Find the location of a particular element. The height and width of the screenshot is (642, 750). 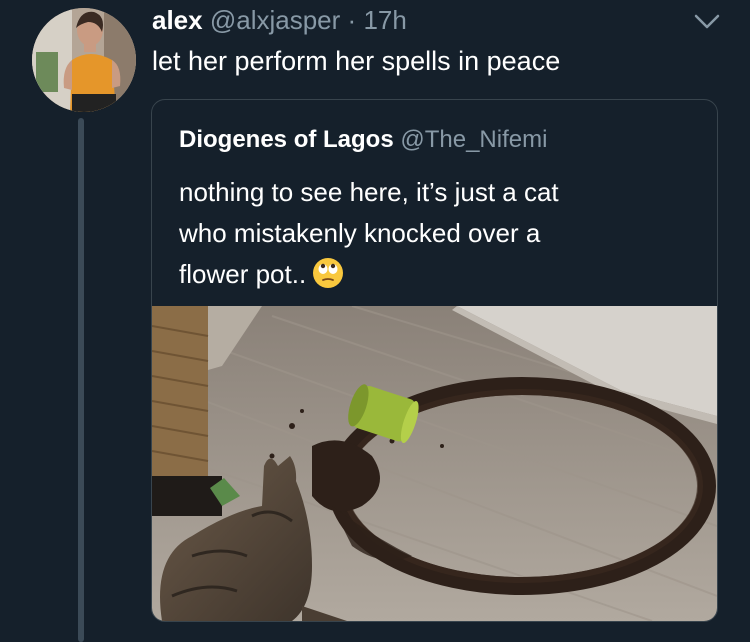

quoted-author-handle: @The_Nifemi is located at coordinates (474, 139).